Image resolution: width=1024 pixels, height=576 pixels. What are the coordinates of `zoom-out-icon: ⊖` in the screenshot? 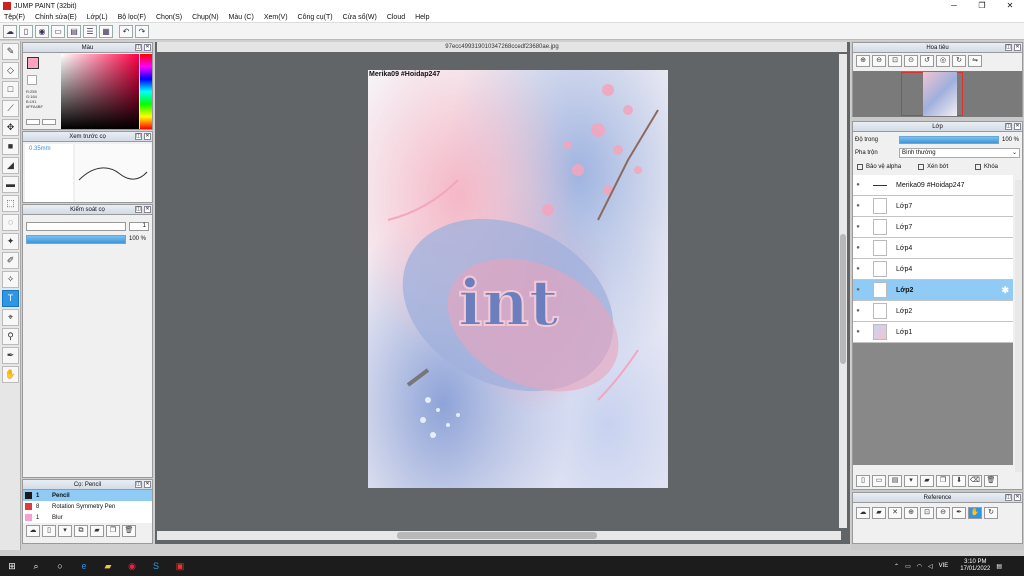 It's located at (879, 61).